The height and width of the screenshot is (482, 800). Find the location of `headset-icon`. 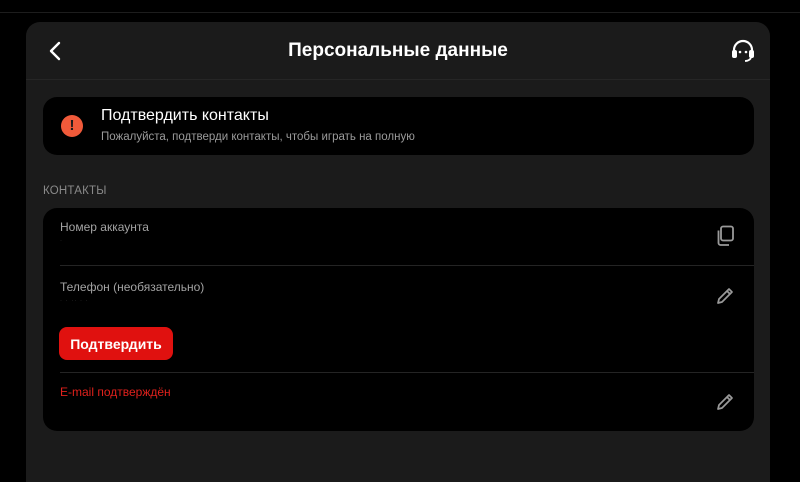

headset-icon is located at coordinates (743, 50).